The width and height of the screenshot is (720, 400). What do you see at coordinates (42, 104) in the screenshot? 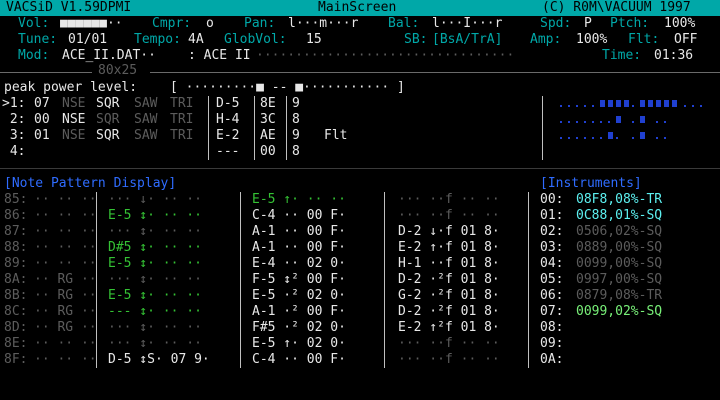
I see `voice-instrument: 07` at bounding box center [42, 104].